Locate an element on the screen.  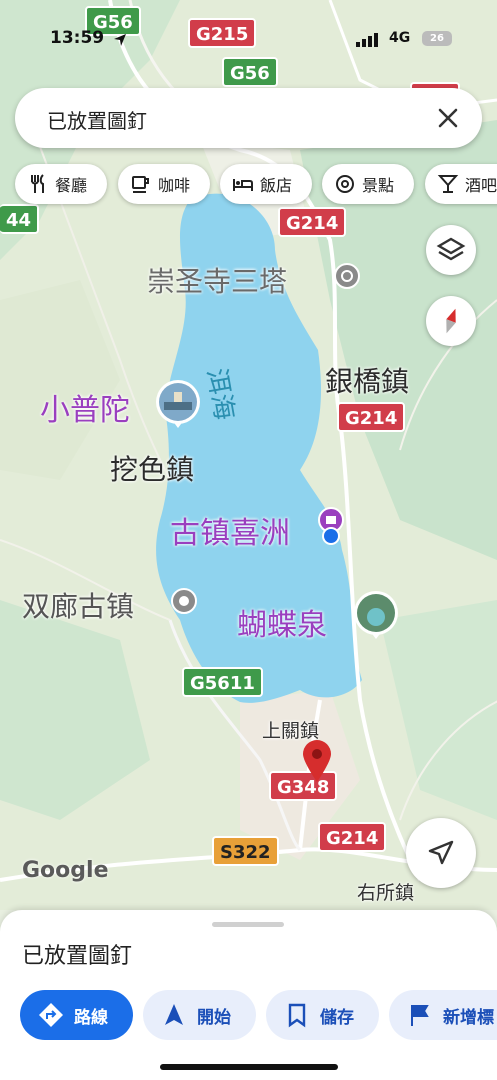
restaurant-icon is located at coordinates (37, 183).